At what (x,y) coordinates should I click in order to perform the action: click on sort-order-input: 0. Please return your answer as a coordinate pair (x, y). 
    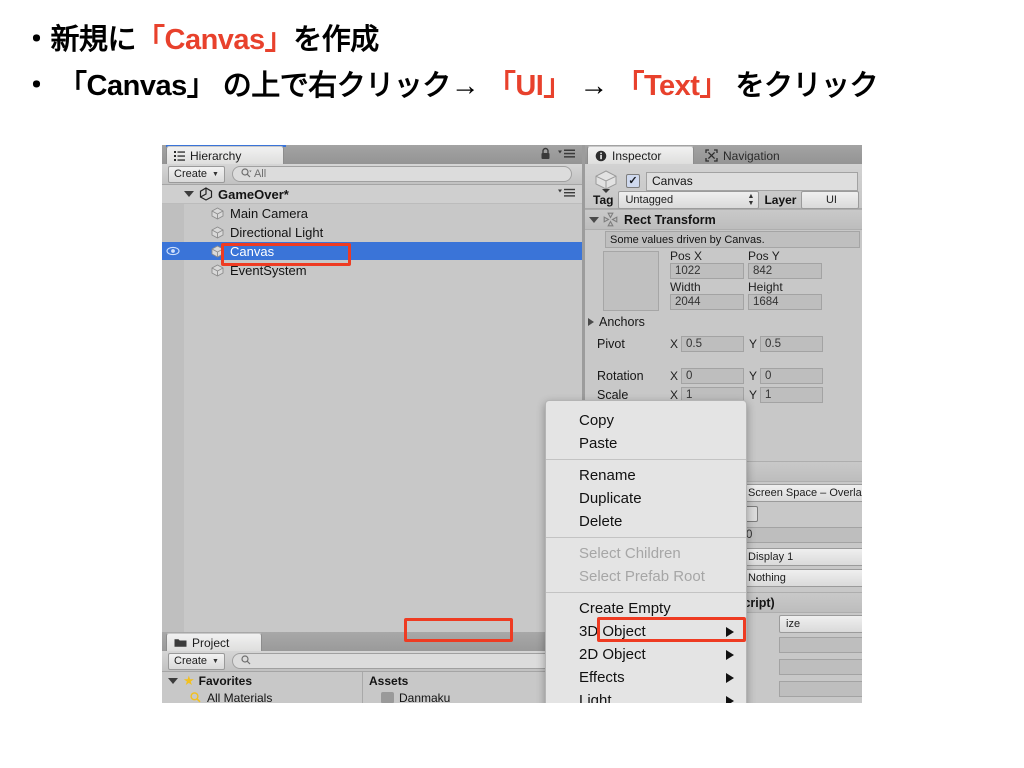
    Looking at the image, I should click on (801, 535).